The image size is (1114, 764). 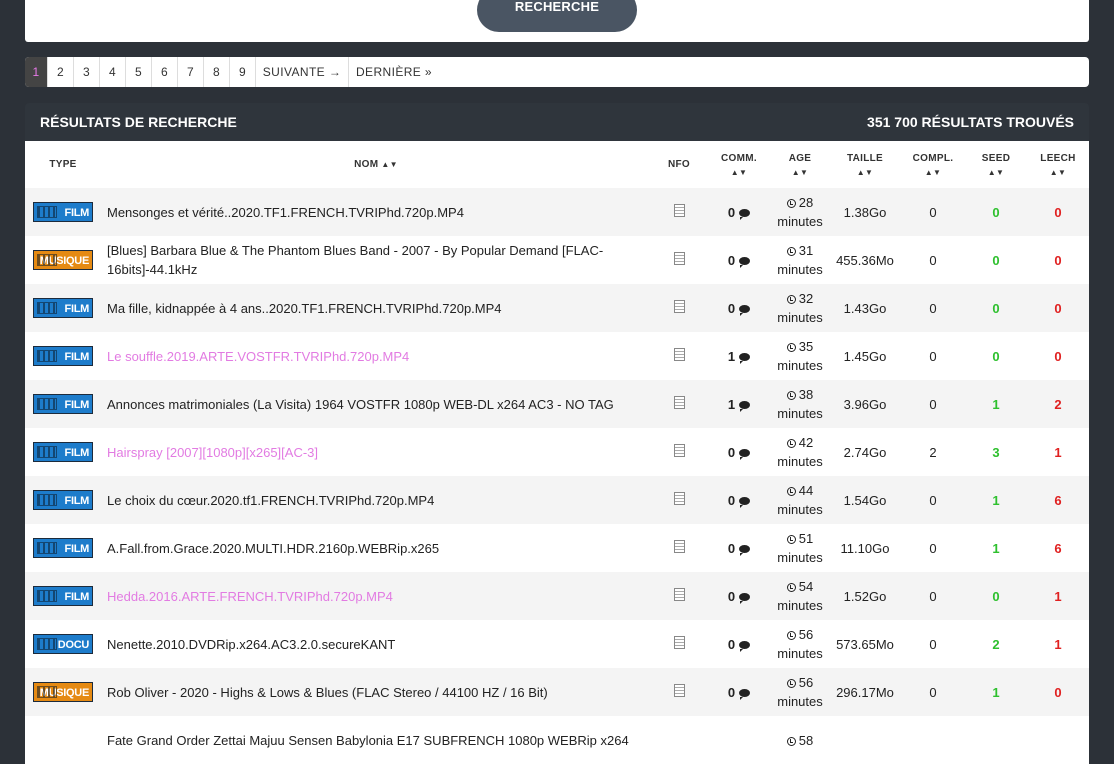 What do you see at coordinates (865, 164) in the screenshot?
I see `col-size: TAILLE ▲▼` at bounding box center [865, 164].